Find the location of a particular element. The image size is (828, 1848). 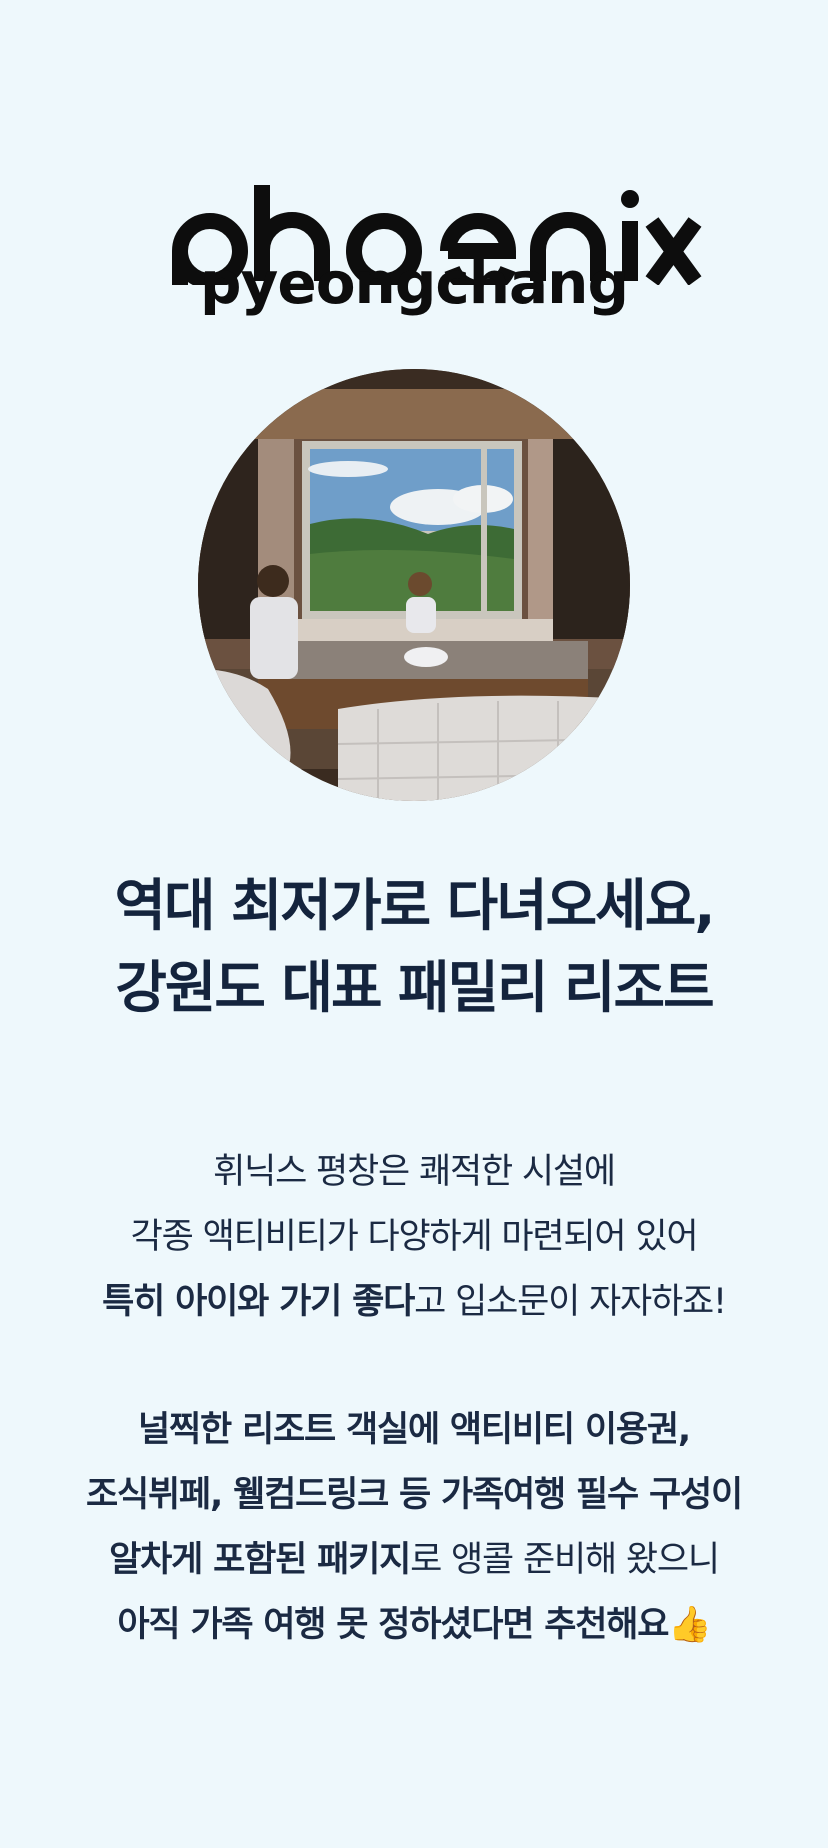

package-line-3-rest: 로 앵콜 준비해 왔으니 is located at coordinates (565, 1560).